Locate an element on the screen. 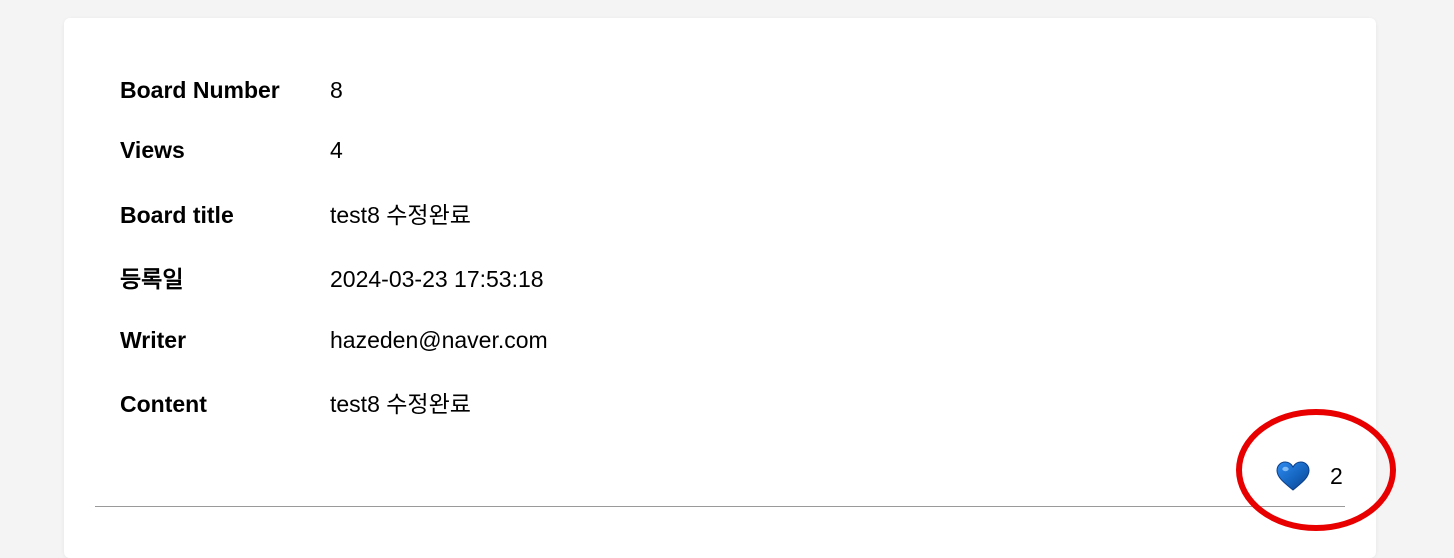  registered-date-label: 등록일 is located at coordinates (152, 279).